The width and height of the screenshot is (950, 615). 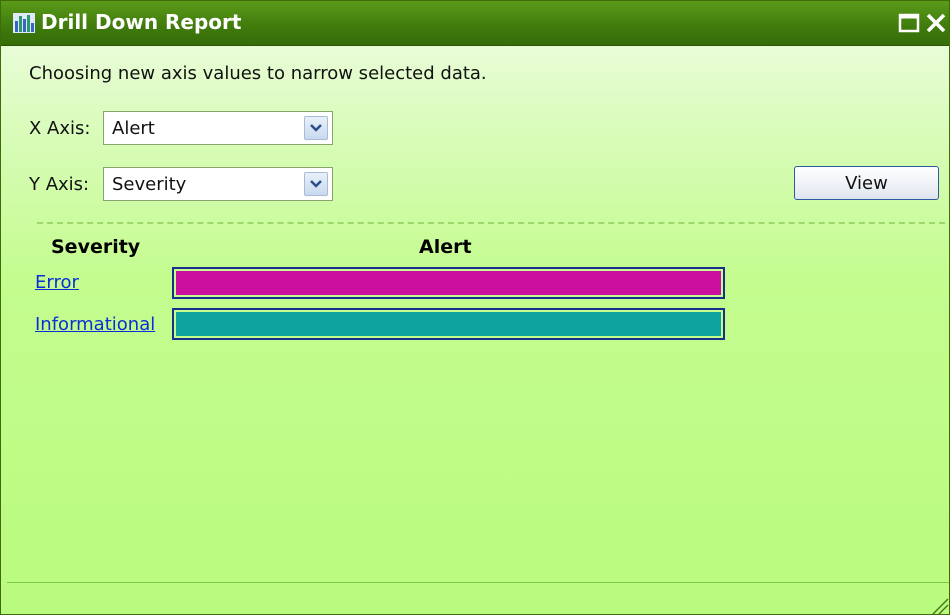 I want to click on bar-error-fill, so click(x=448, y=283).